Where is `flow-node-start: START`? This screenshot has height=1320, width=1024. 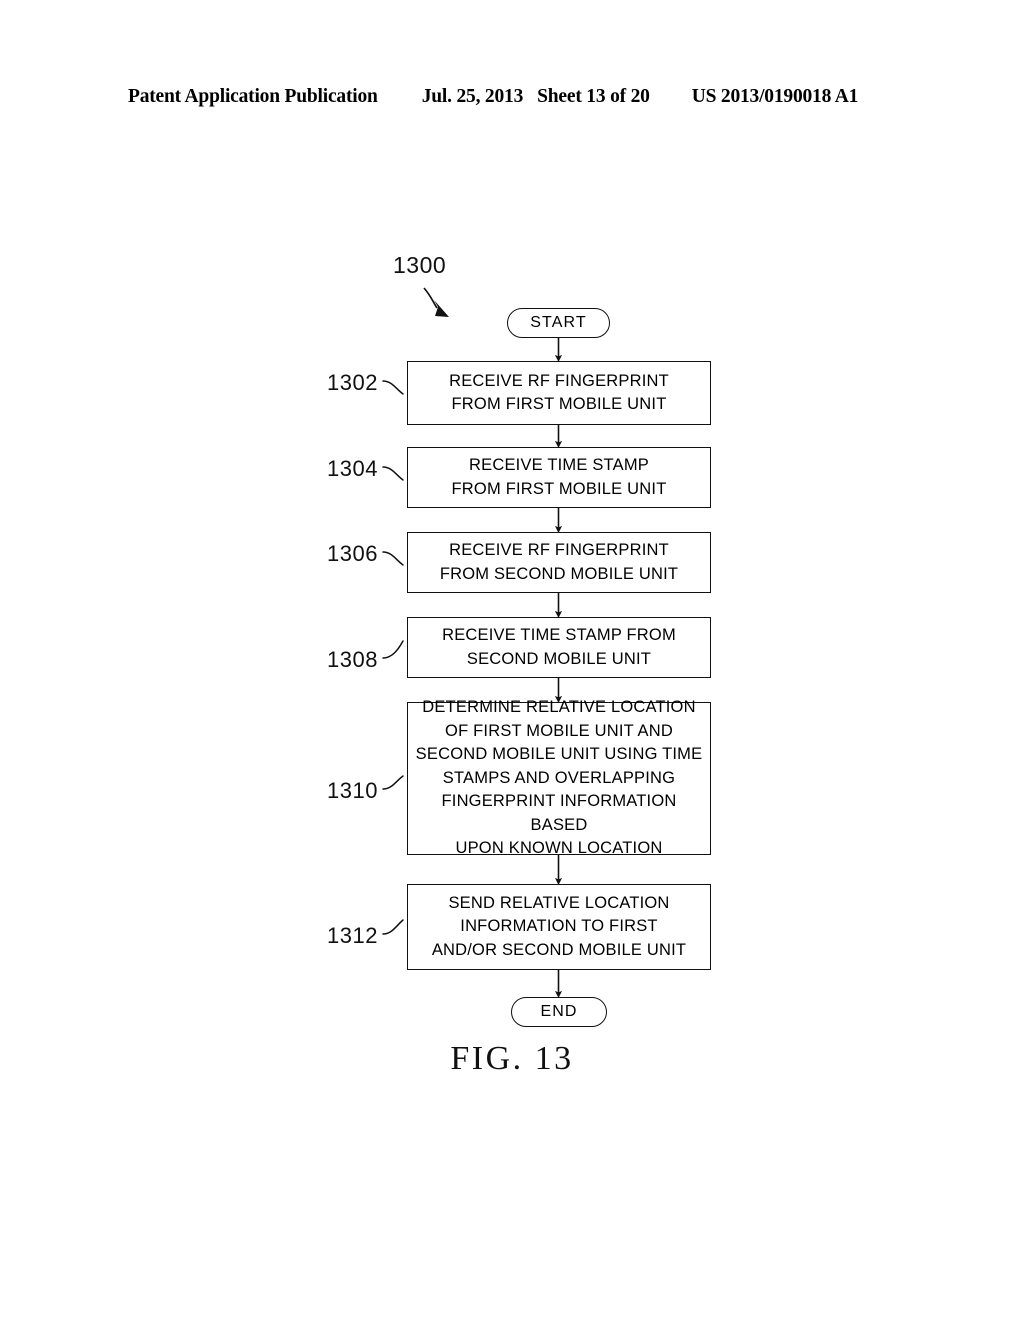
flow-node-start: START is located at coordinates (558, 323).